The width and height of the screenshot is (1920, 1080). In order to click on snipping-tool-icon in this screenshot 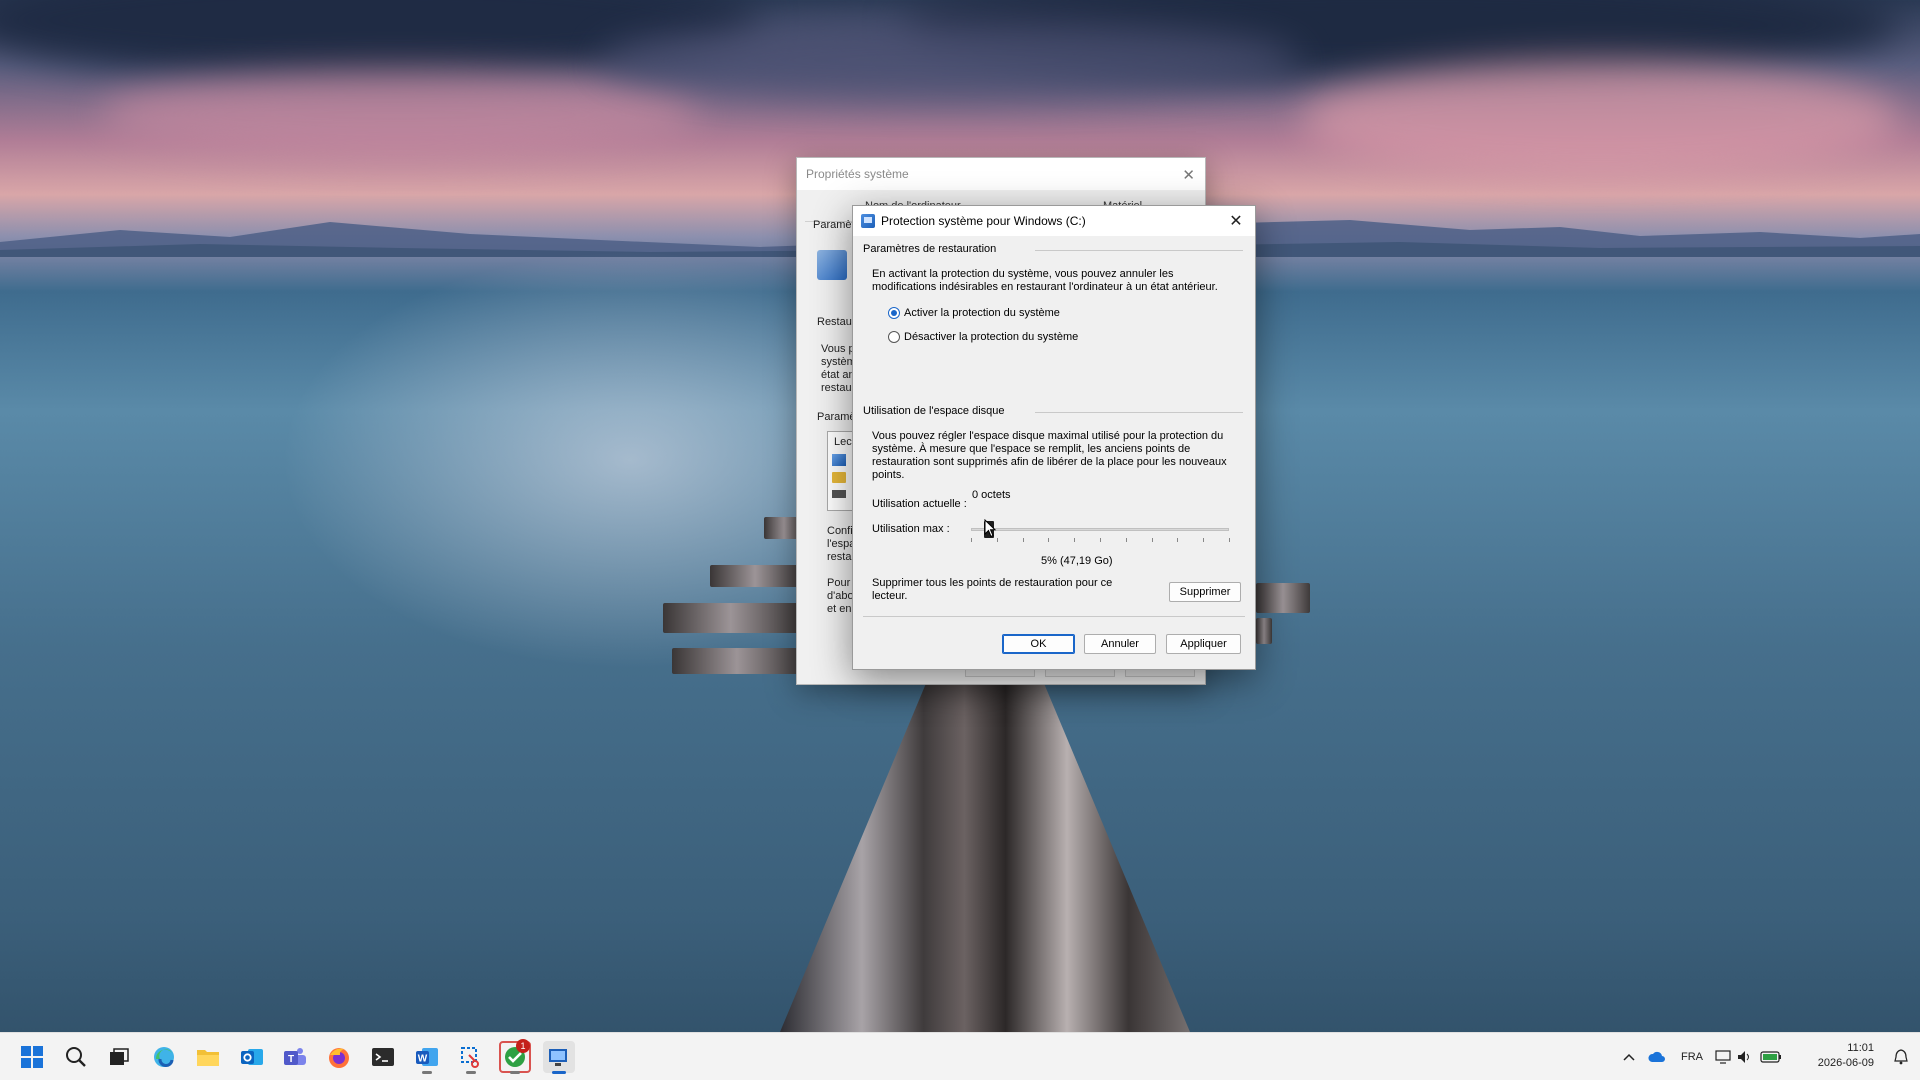, I will do `click(471, 1057)`.